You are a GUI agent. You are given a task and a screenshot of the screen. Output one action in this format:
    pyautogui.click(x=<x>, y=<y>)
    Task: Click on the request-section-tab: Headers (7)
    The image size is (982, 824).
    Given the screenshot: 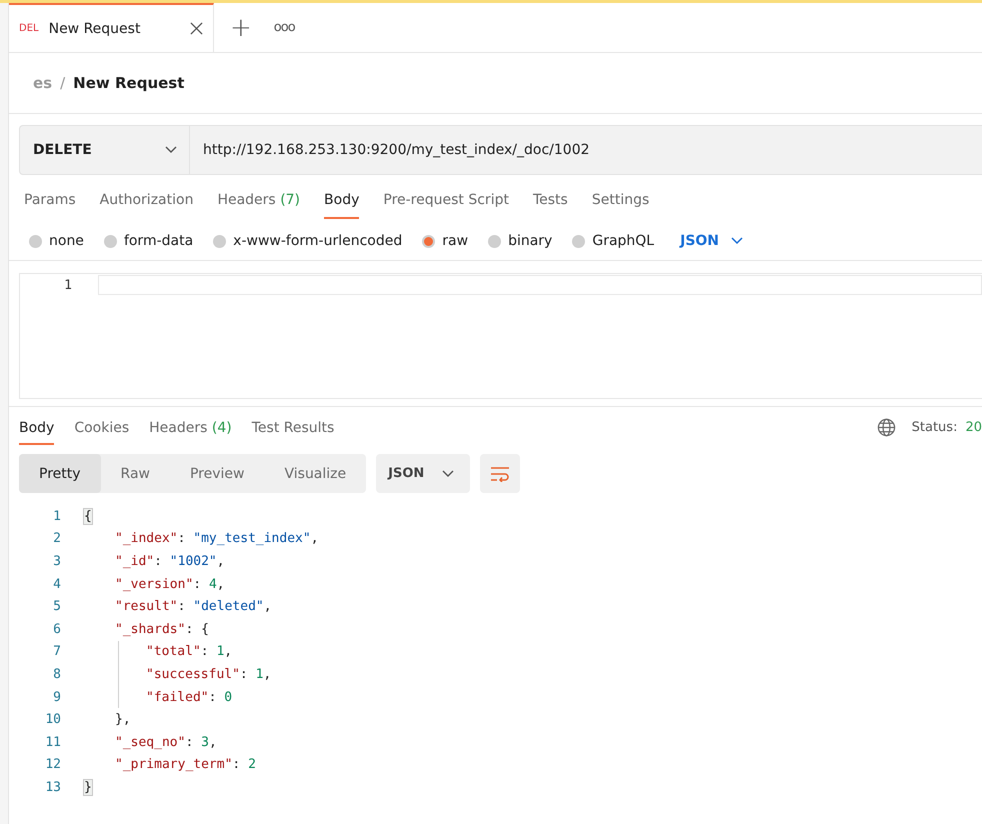 What is the action you would take?
    pyautogui.click(x=258, y=205)
    